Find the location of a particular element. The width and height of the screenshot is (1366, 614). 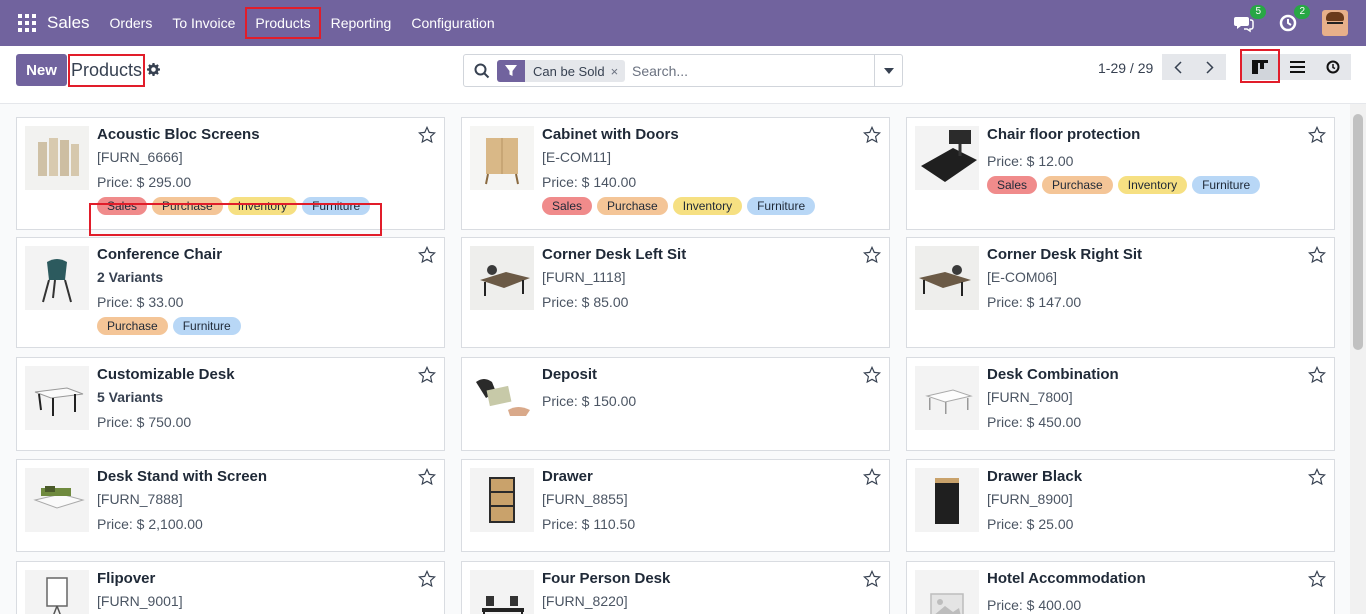

systray: 5 2 is located at coordinates (1300, 23).